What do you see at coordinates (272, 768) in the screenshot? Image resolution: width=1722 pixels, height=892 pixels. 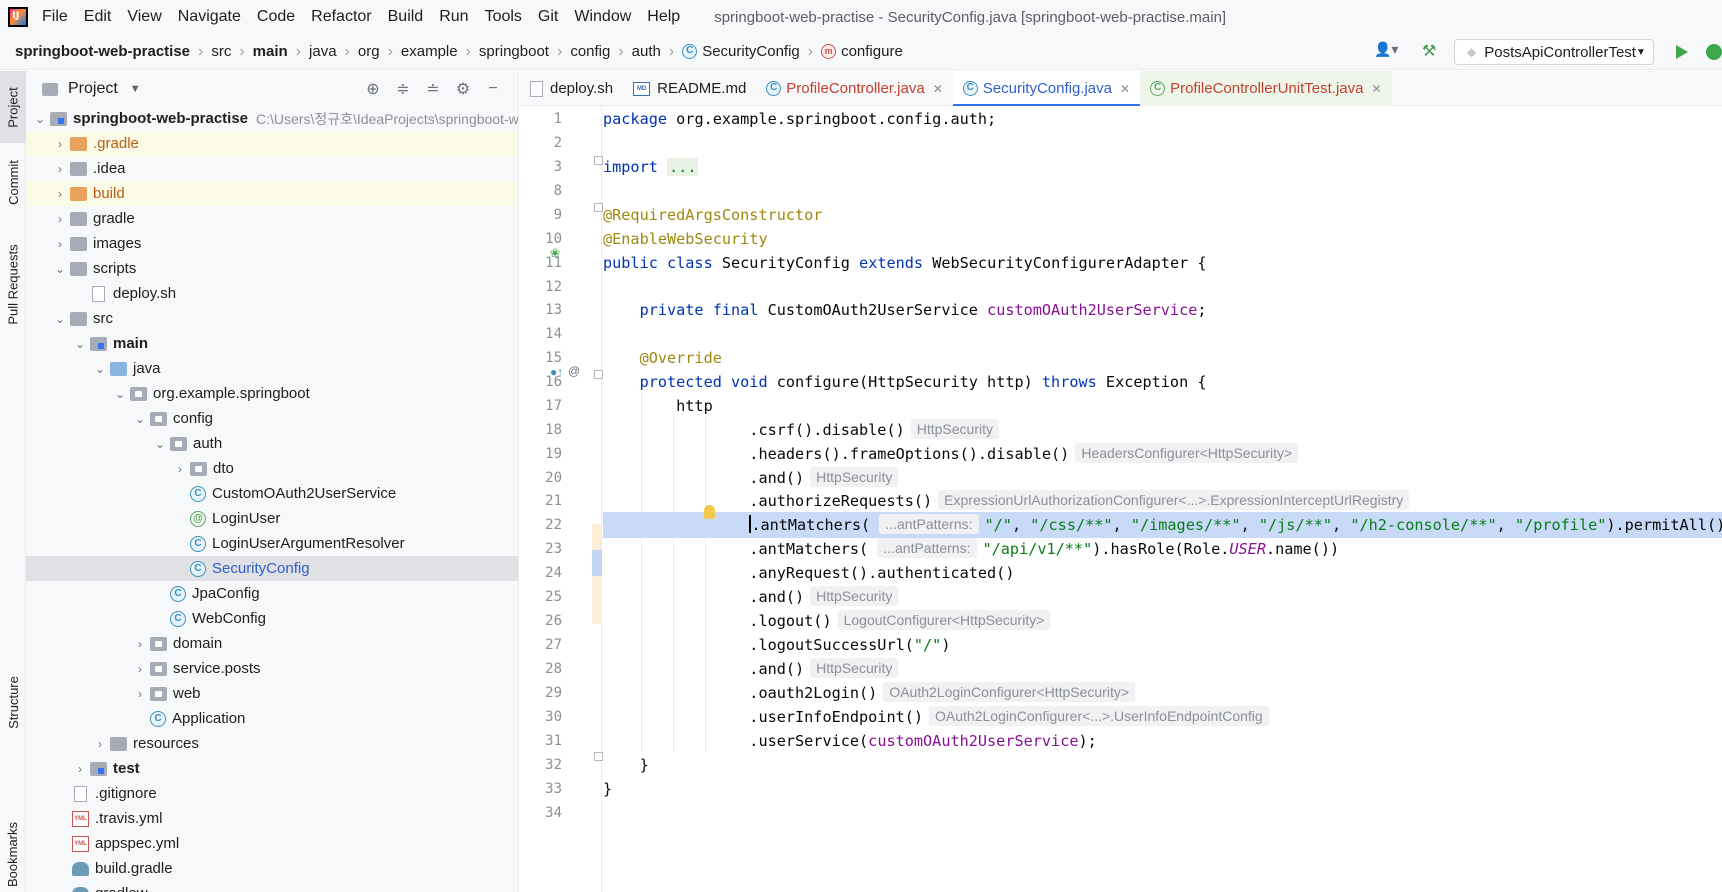 I see `tree-item-test: › test` at bounding box center [272, 768].